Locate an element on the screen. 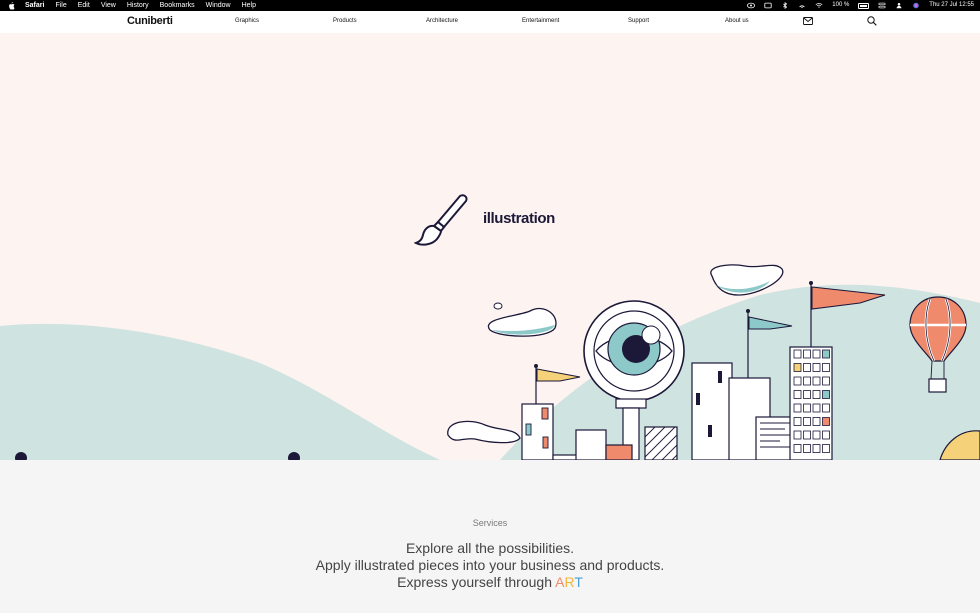  art-letter-r: R is located at coordinates (569, 582).